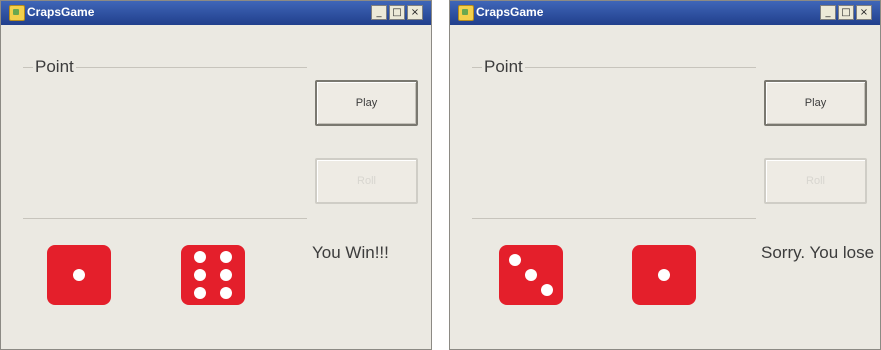  I want to click on result-message: Sorry. You lose, so click(818, 252).